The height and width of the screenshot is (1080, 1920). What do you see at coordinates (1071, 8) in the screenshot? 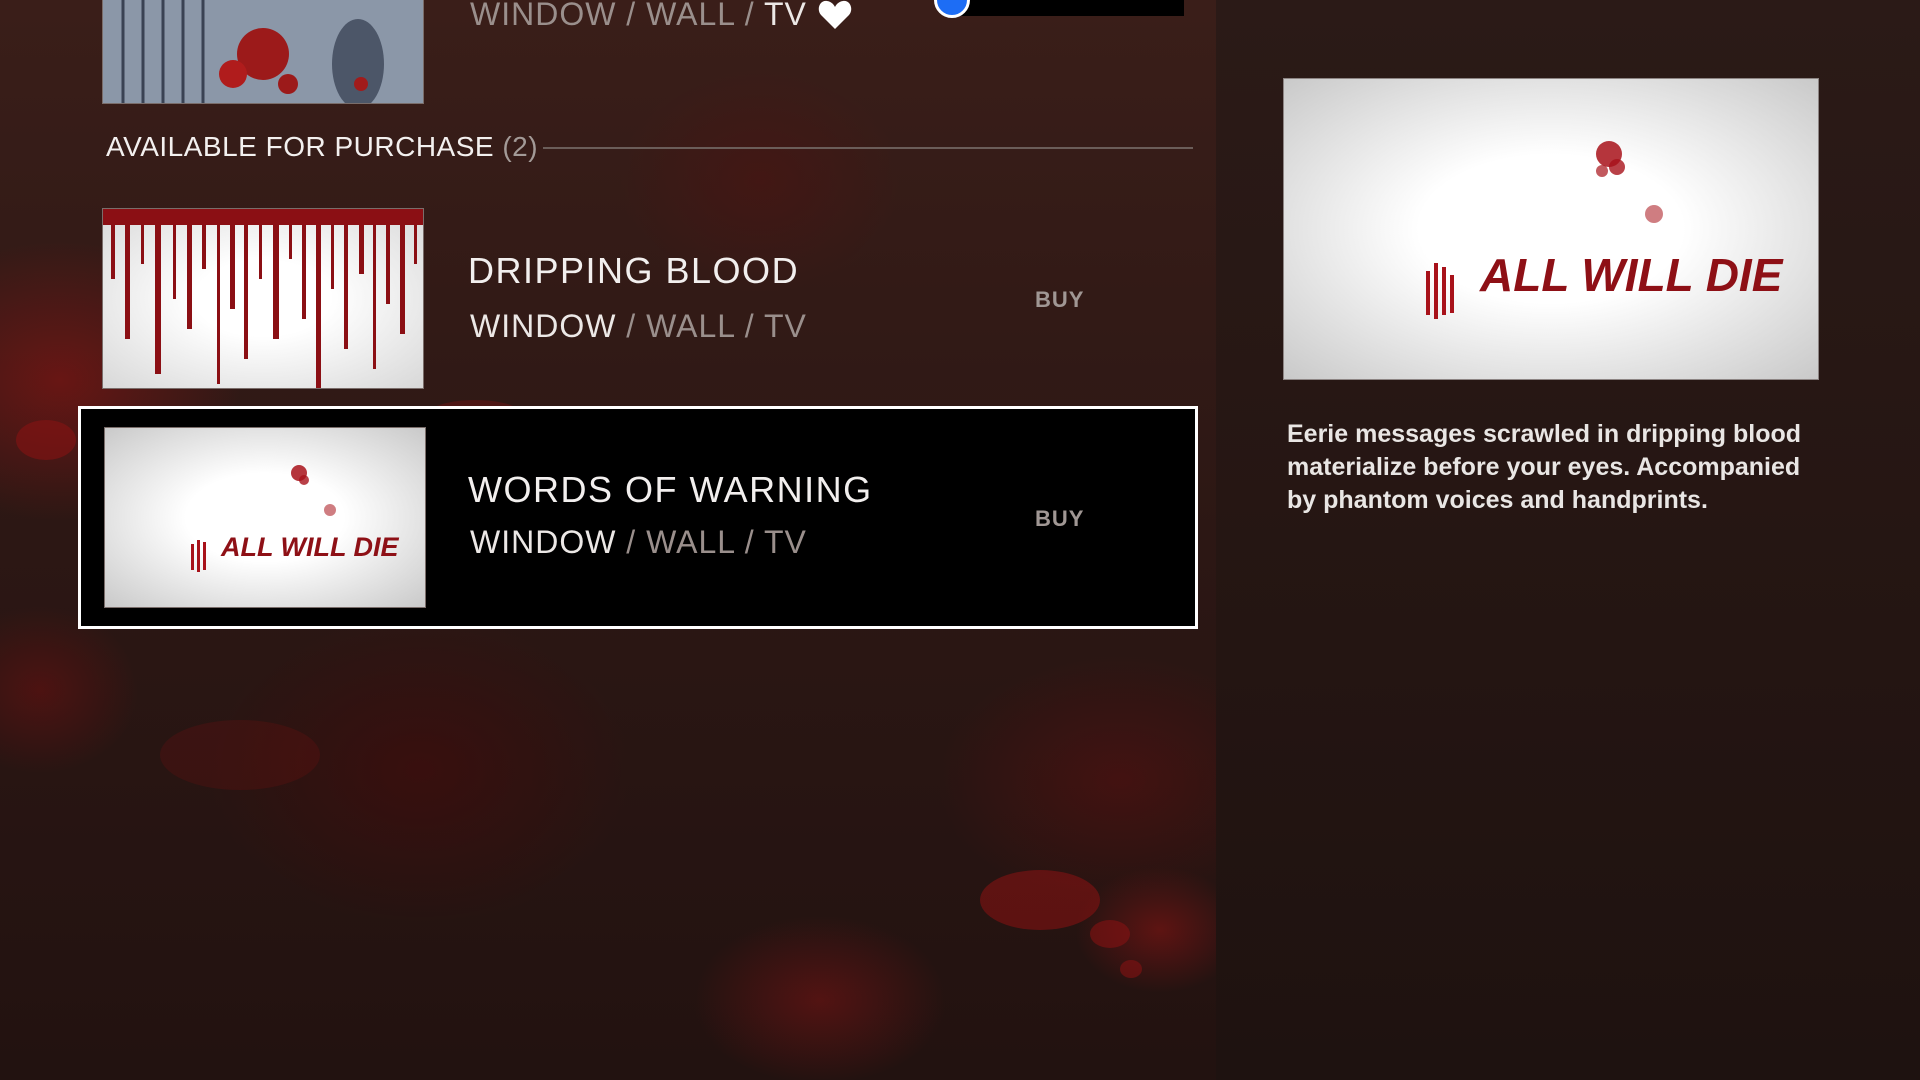
I see `progress-bar` at bounding box center [1071, 8].